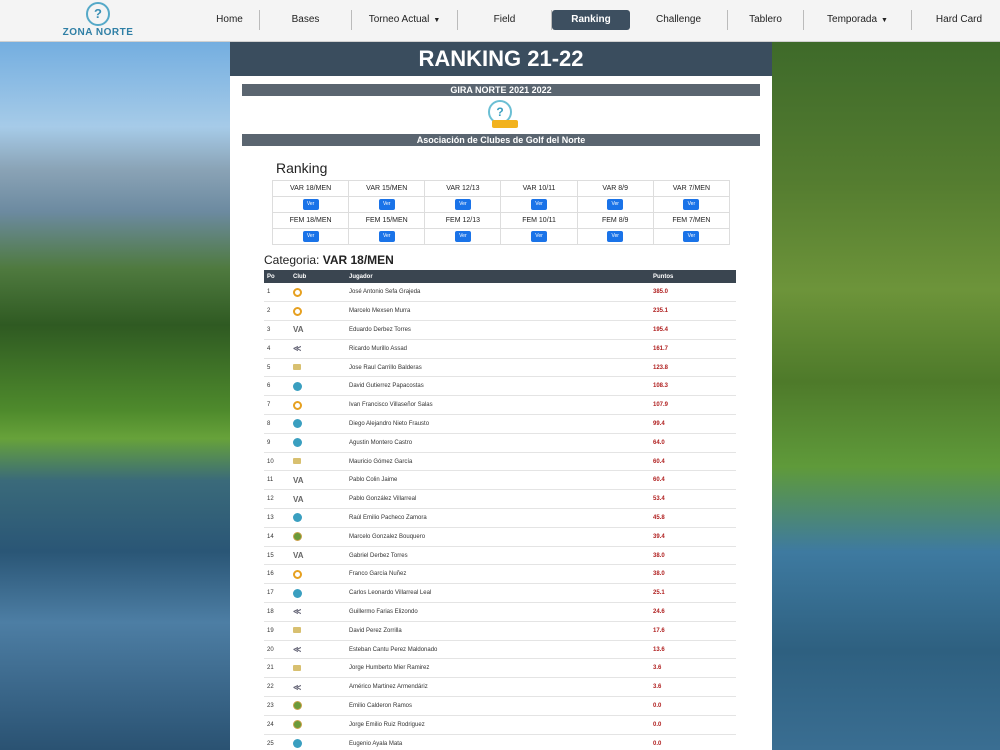 This screenshot has height=750, width=1000. Describe the element at coordinates (277, 556) in the screenshot. I see `position-cell: 15` at that location.